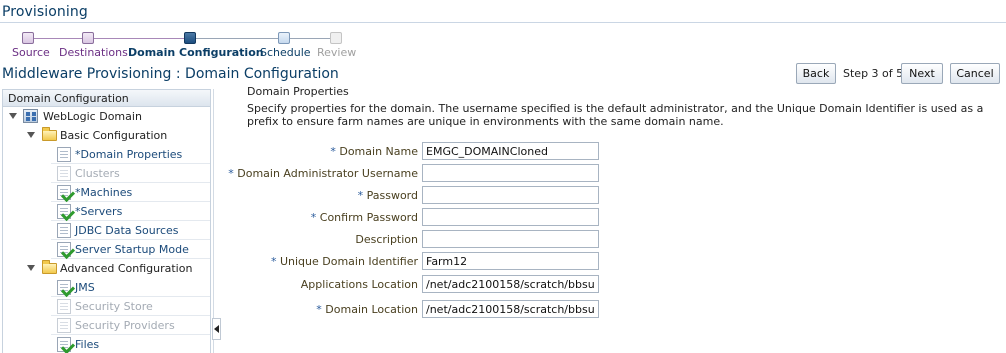 The height and width of the screenshot is (353, 1006). What do you see at coordinates (125, 325) in the screenshot?
I see `tree-item-label: Security Providers` at bounding box center [125, 325].